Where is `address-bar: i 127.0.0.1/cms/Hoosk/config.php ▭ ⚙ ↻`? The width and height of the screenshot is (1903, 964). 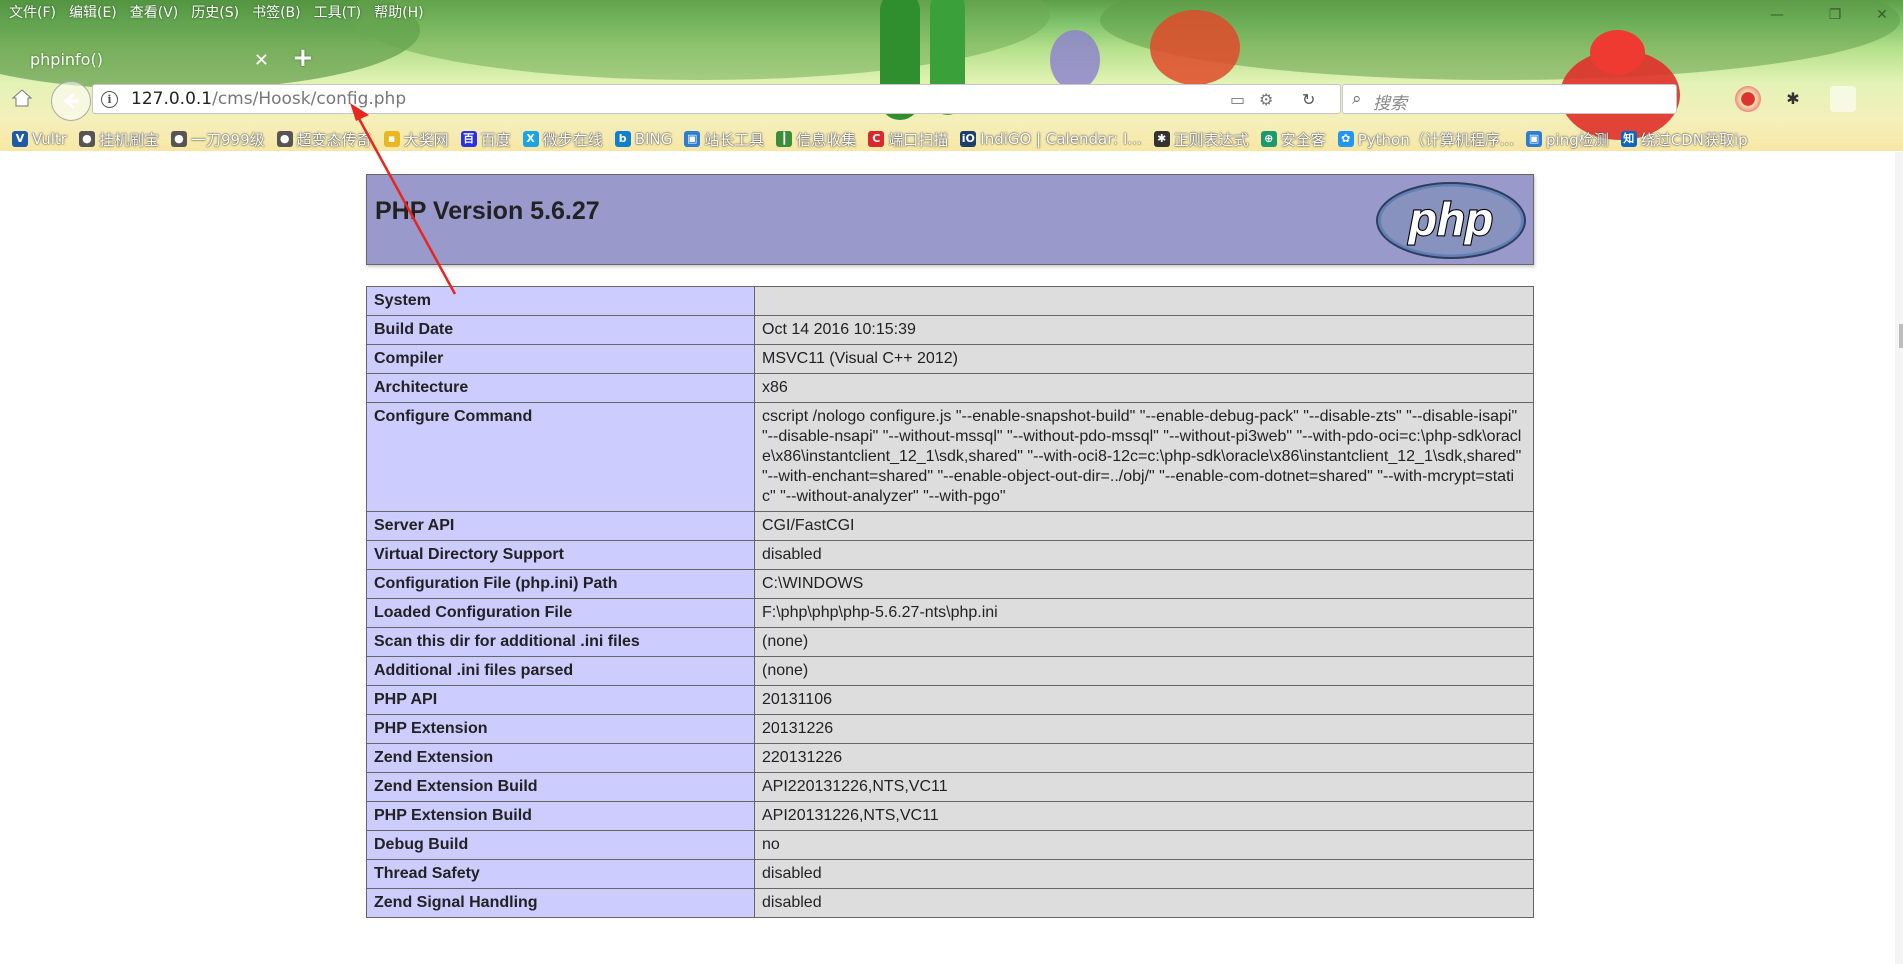
address-bar: i 127.0.0.1/cms/Hoosk/config.php ▭ ⚙ ↻ is located at coordinates (716, 99).